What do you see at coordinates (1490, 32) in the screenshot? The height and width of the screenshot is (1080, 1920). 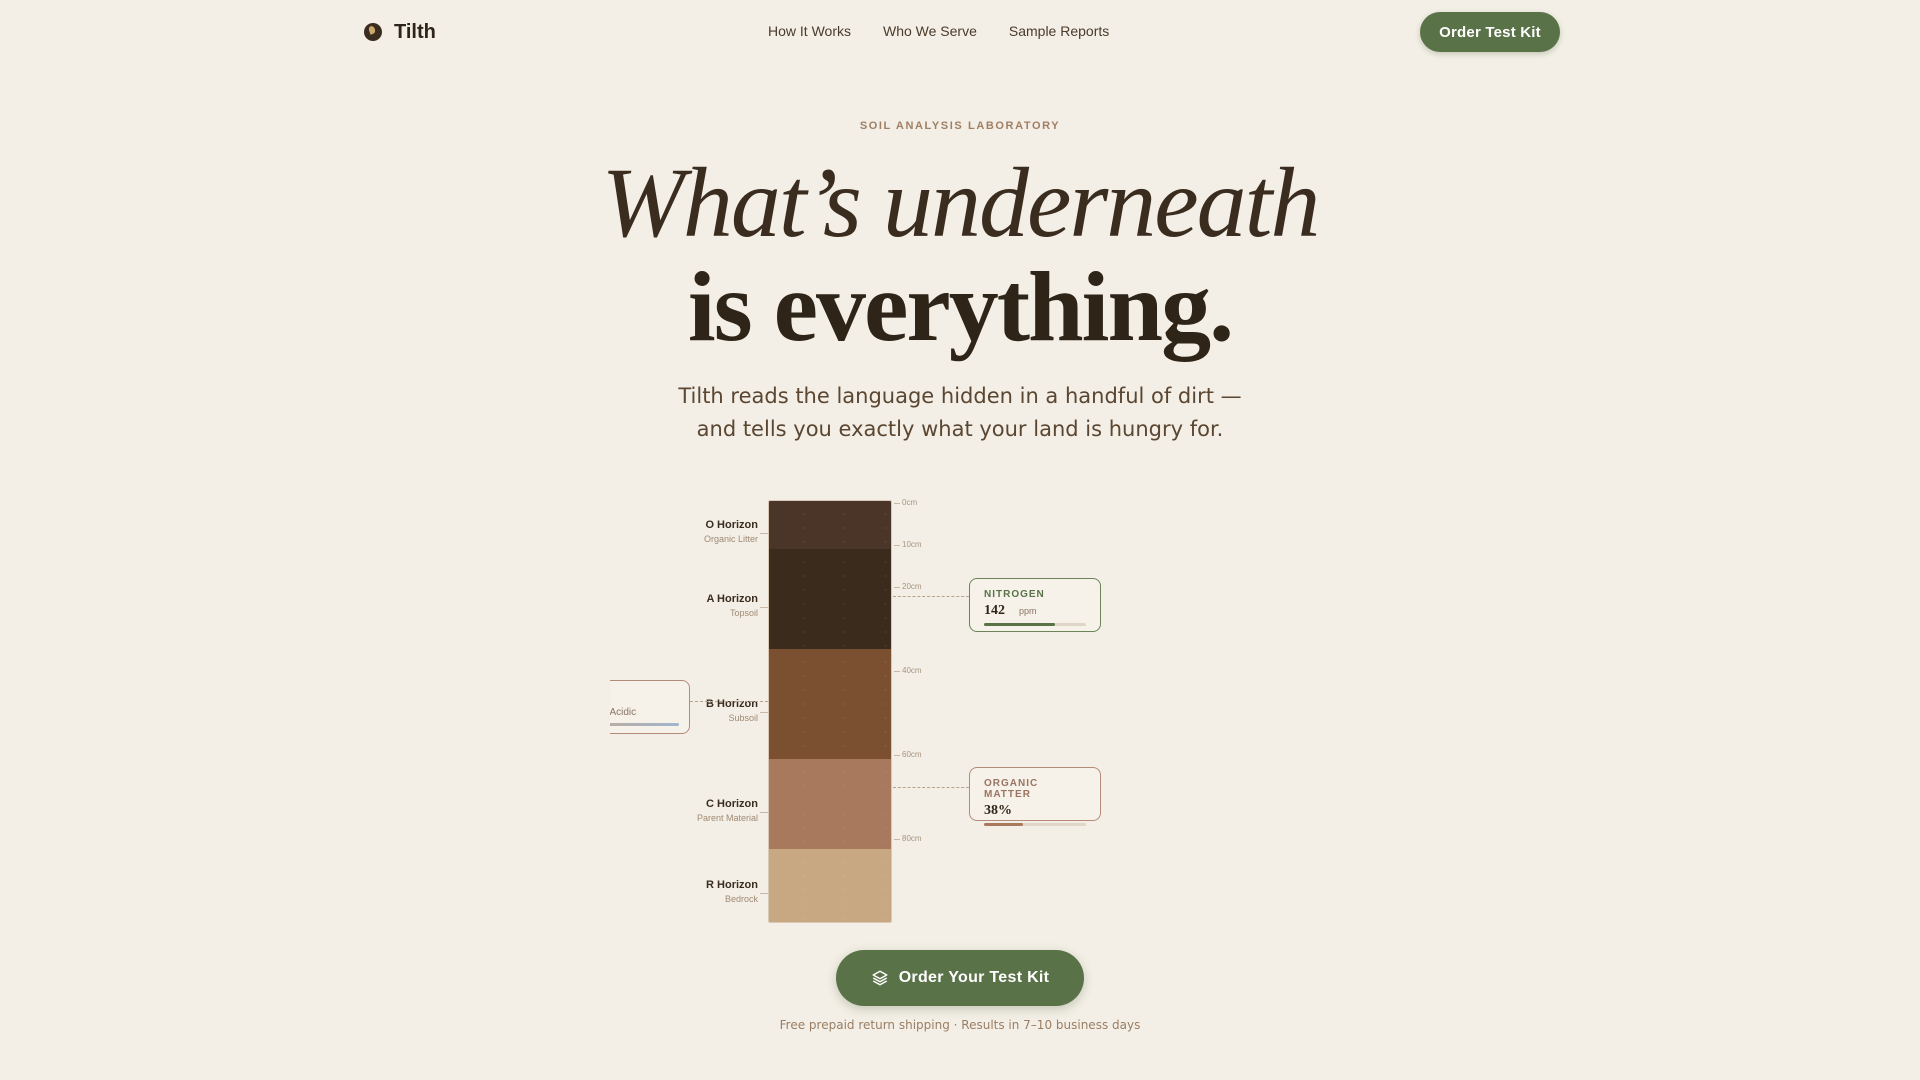 I see `order-test-kit-button: Order Test Kit` at bounding box center [1490, 32].